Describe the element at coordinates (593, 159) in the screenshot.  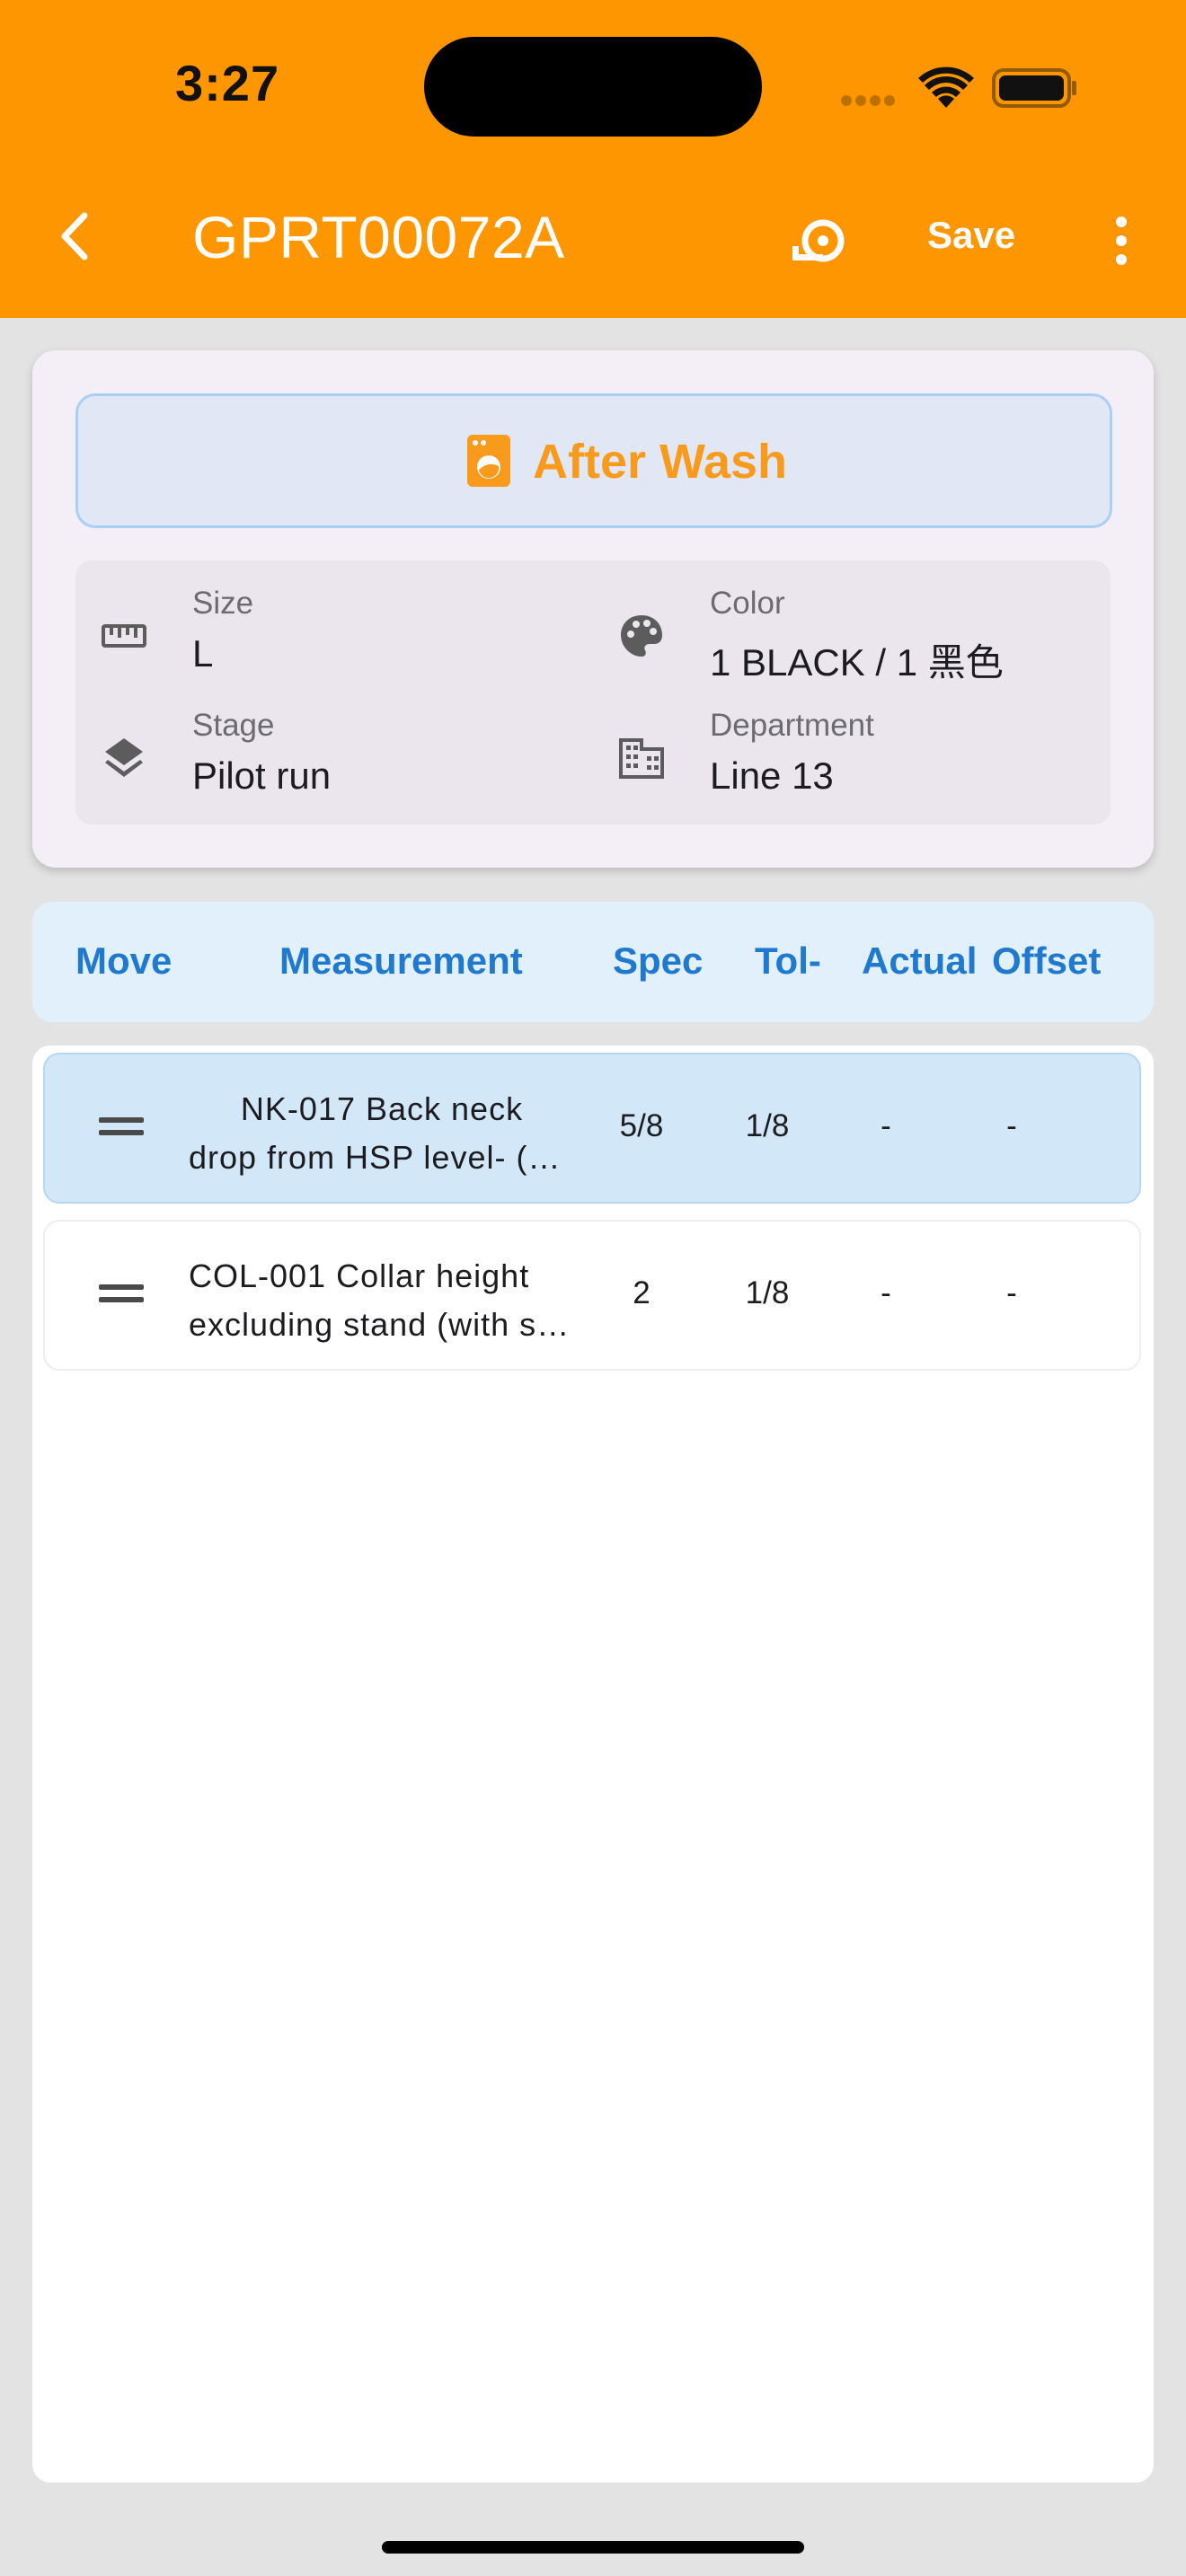
I see `app-bar: 3:27 GPRT00072A Save` at that location.